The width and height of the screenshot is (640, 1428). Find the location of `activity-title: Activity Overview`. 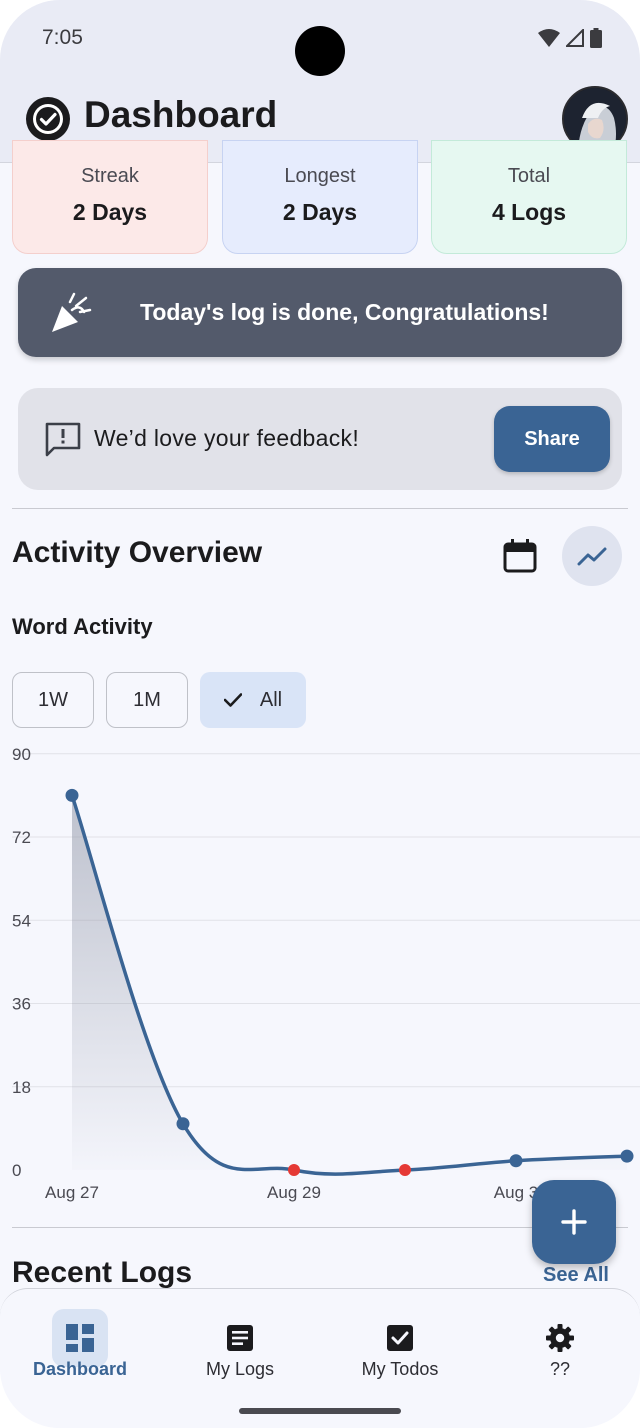

activity-title: Activity Overview is located at coordinates (137, 552).